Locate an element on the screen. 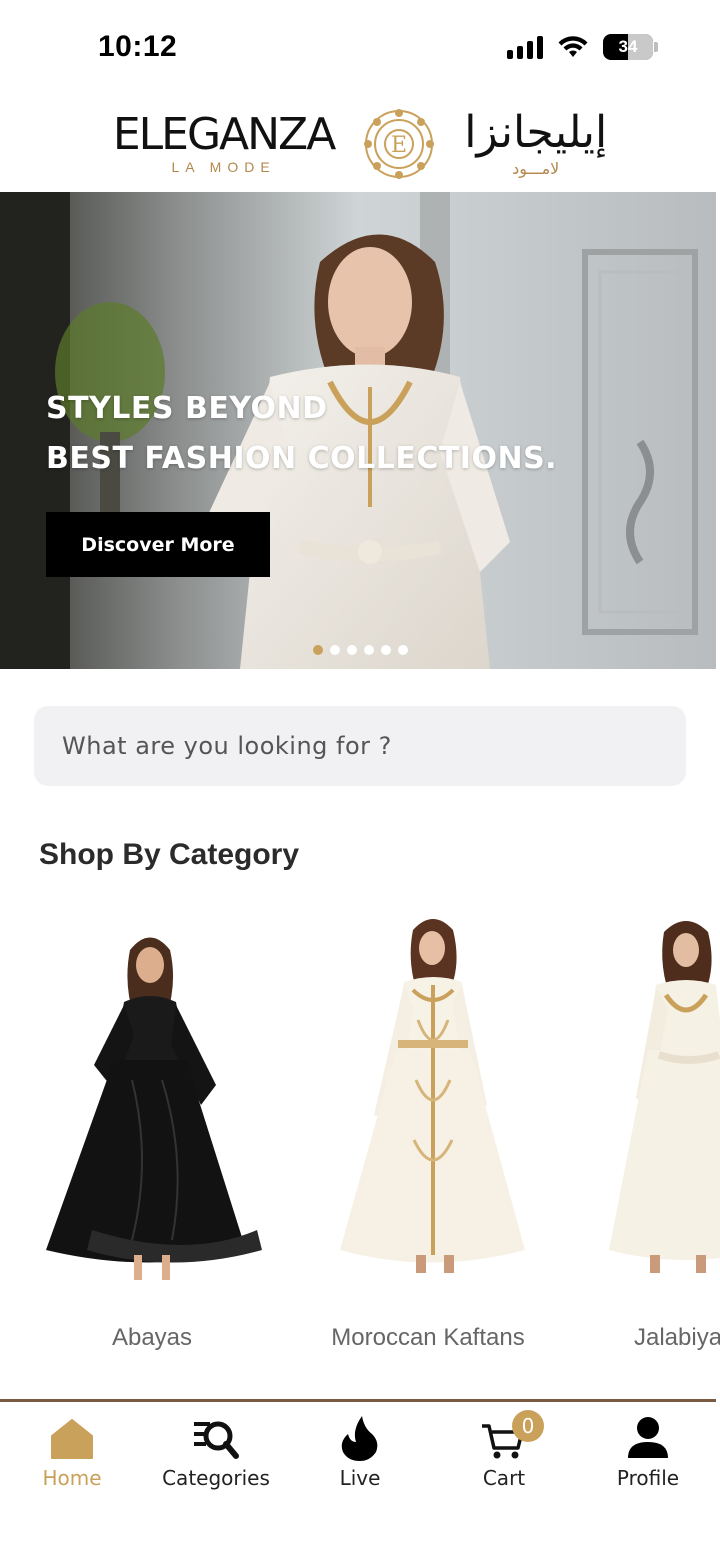 This screenshot has height=1560, width=720. category-label: Moroccan Kaftans is located at coordinates (428, 1337).